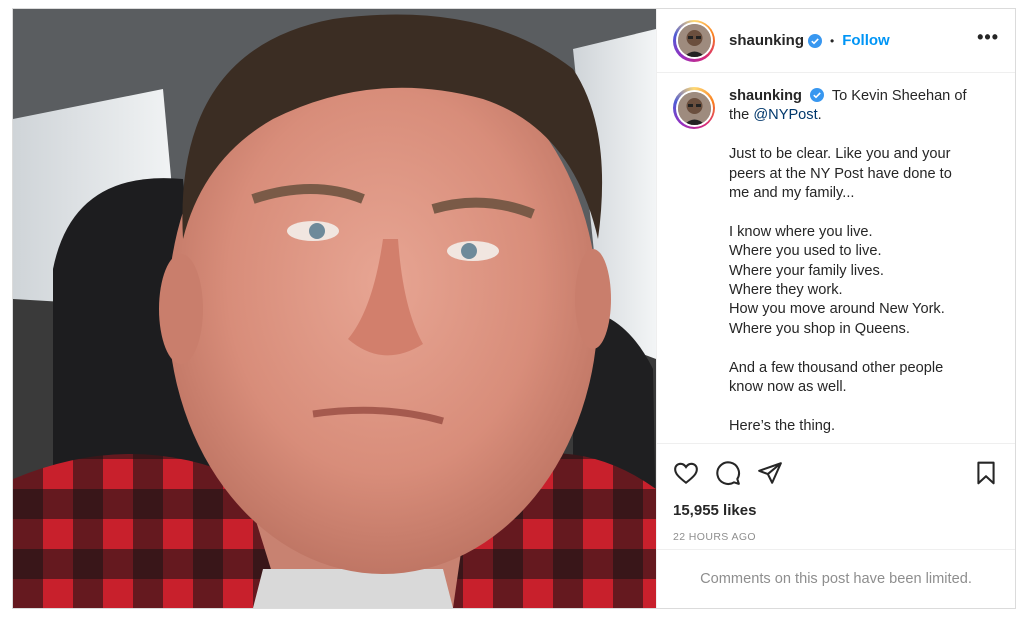 The width and height of the screenshot is (1024, 619). I want to click on caption-line: Here’s the thing., so click(782, 425).